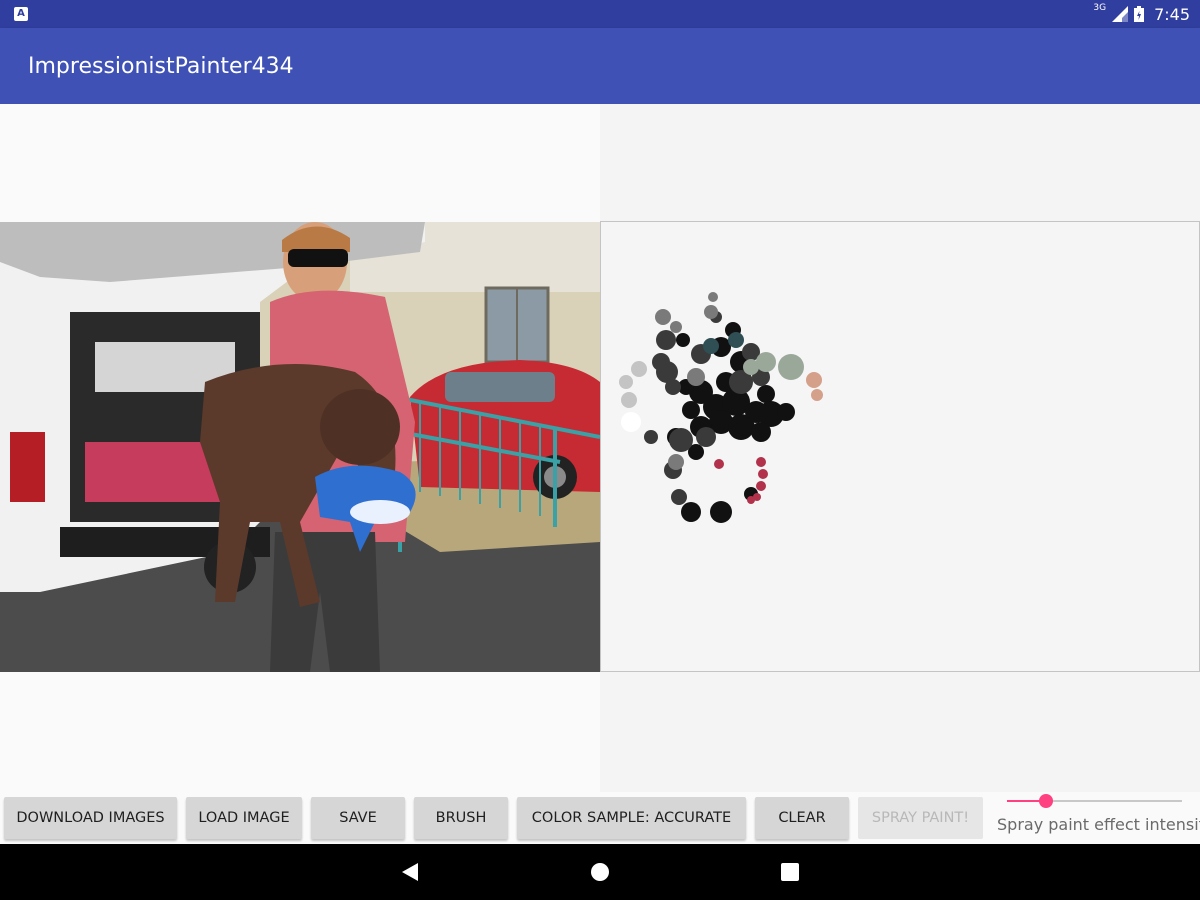  I want to click on recents-icon, so click(790, 872).